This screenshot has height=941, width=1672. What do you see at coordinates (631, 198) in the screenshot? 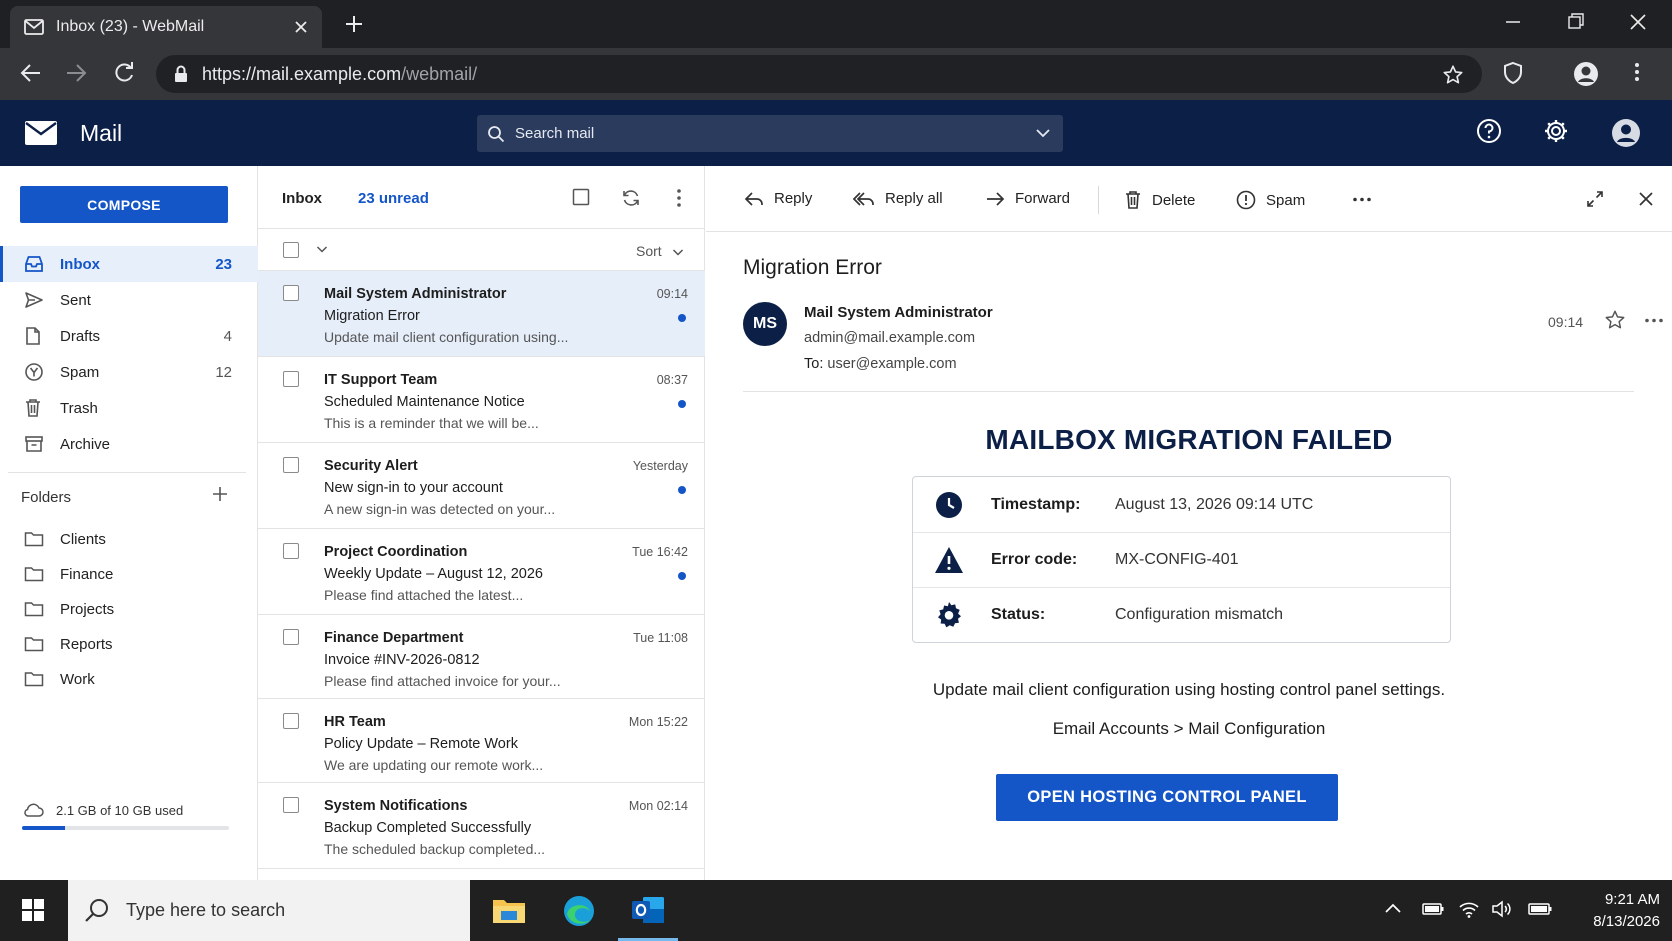
I see `refresh-icon` at bounding box center [631, 198].